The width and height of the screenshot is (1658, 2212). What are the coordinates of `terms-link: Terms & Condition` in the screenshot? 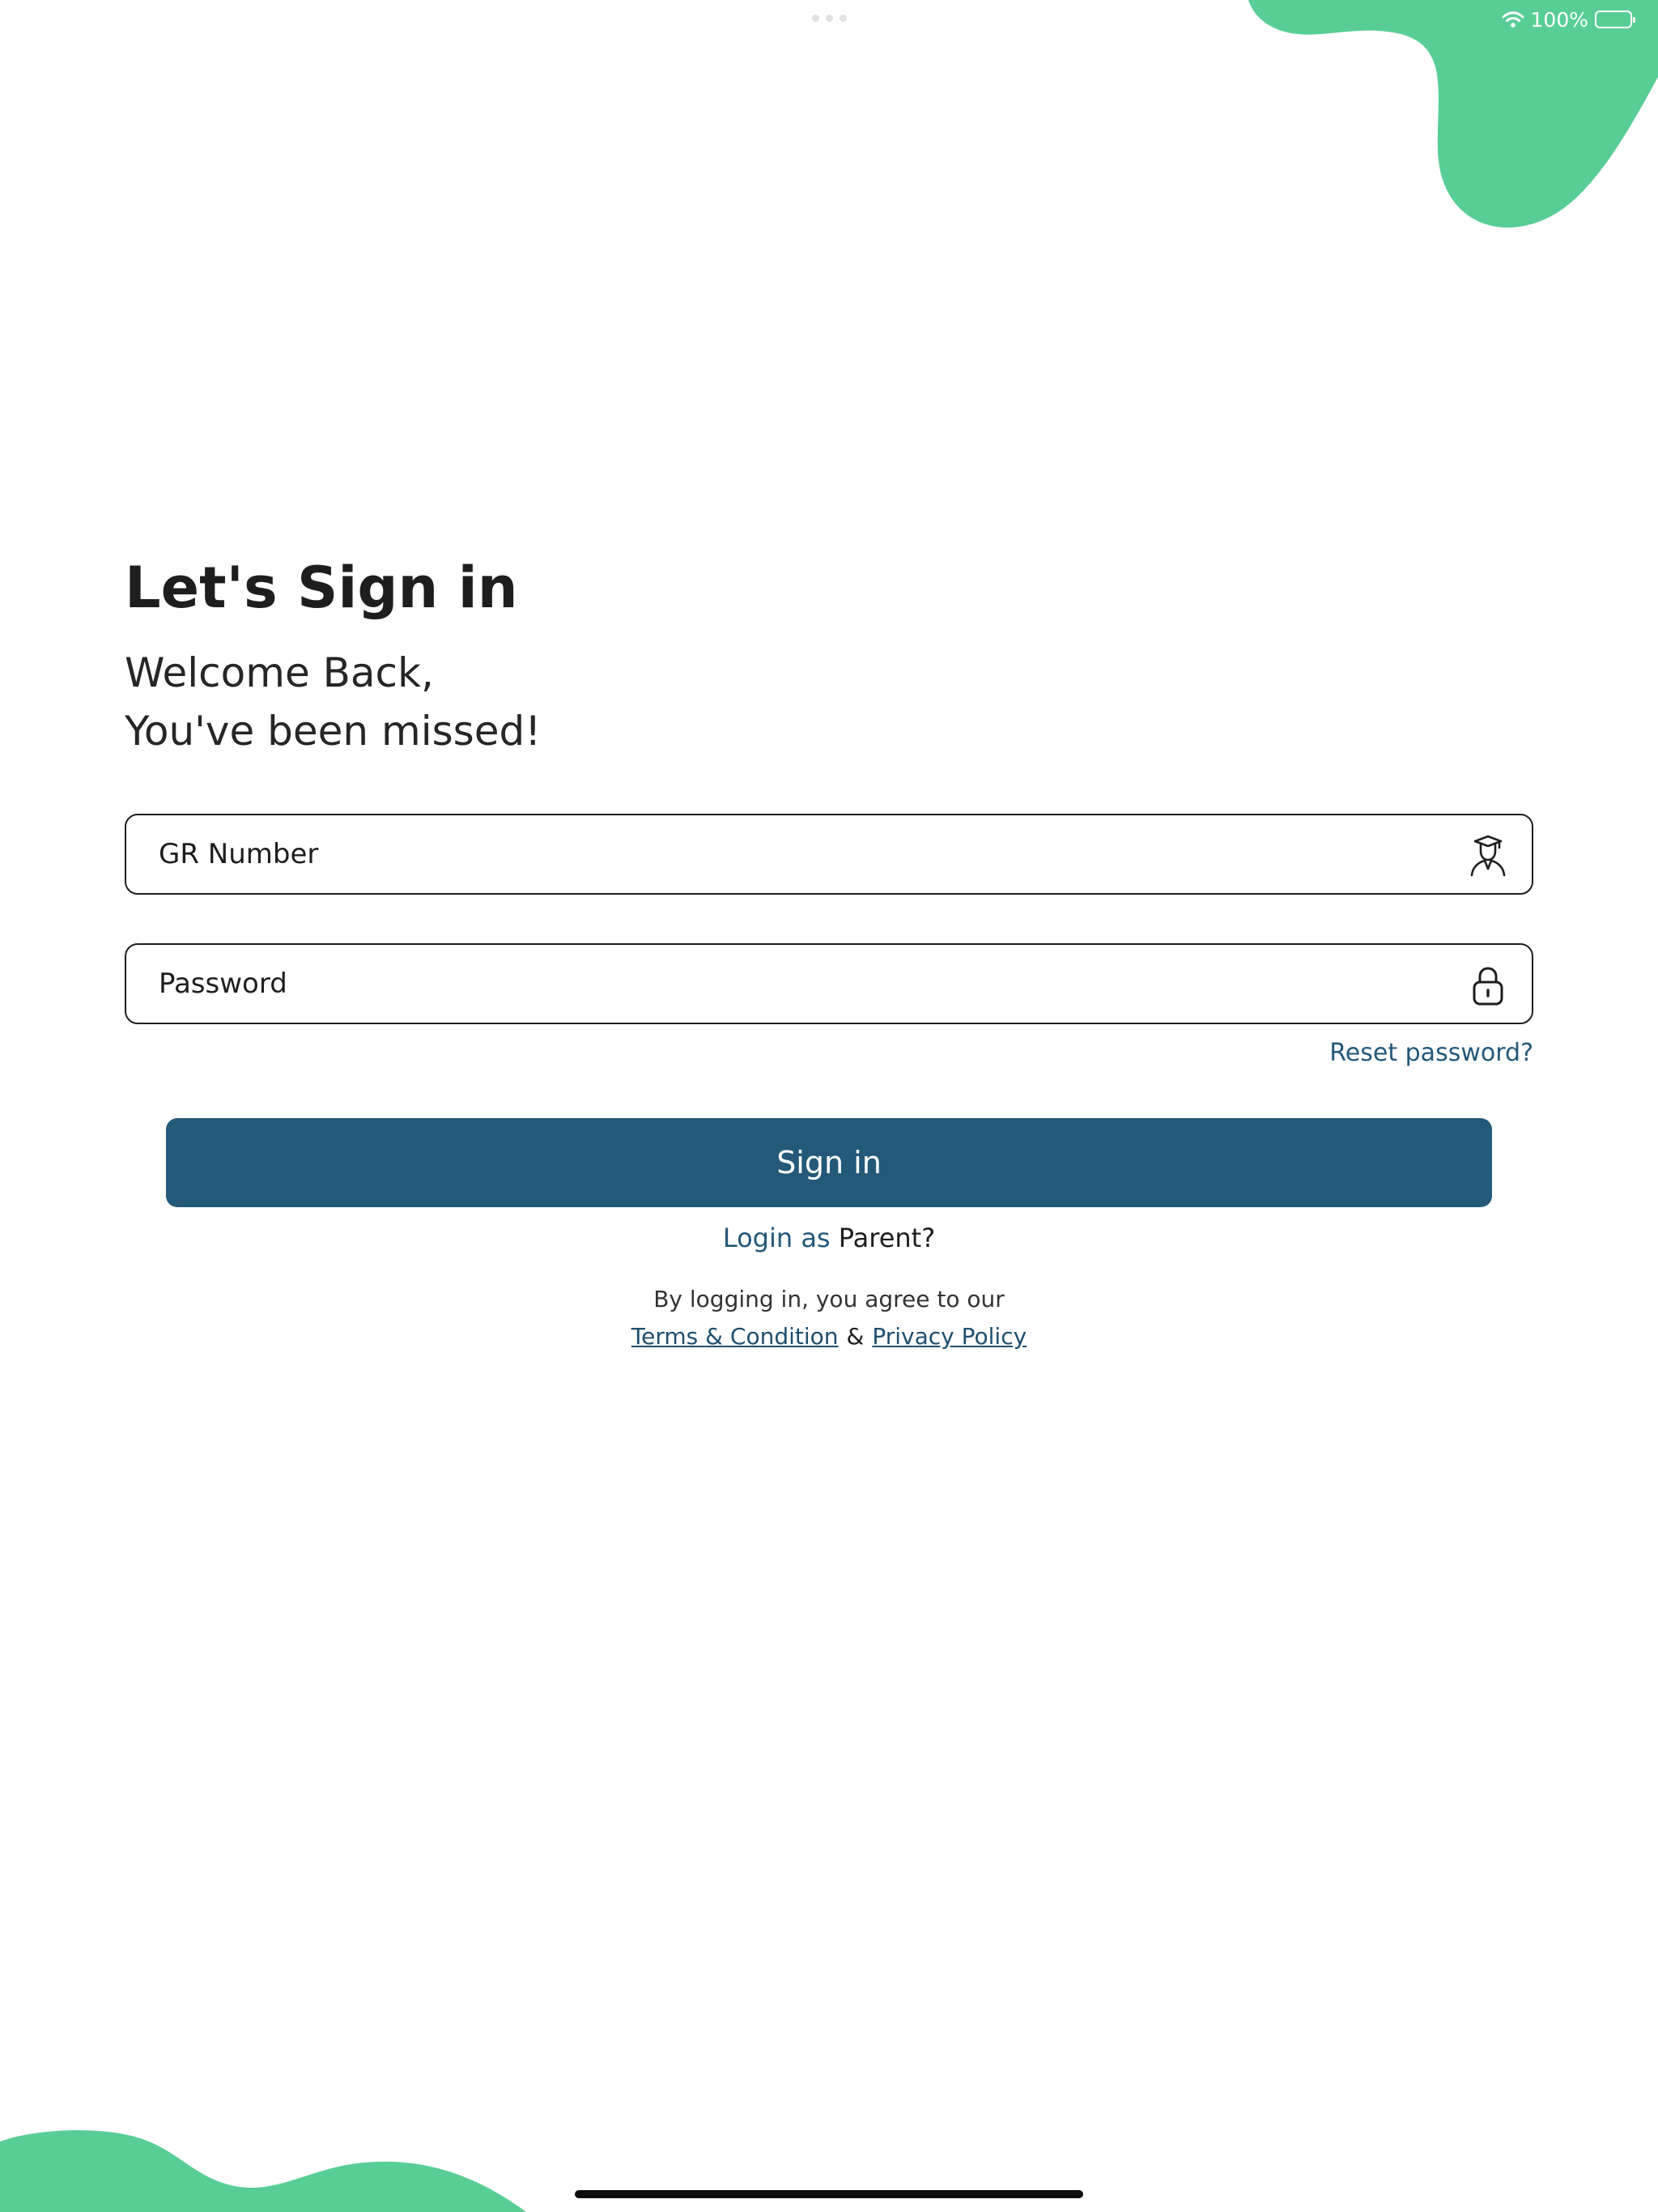 It's located at (735, 1337).